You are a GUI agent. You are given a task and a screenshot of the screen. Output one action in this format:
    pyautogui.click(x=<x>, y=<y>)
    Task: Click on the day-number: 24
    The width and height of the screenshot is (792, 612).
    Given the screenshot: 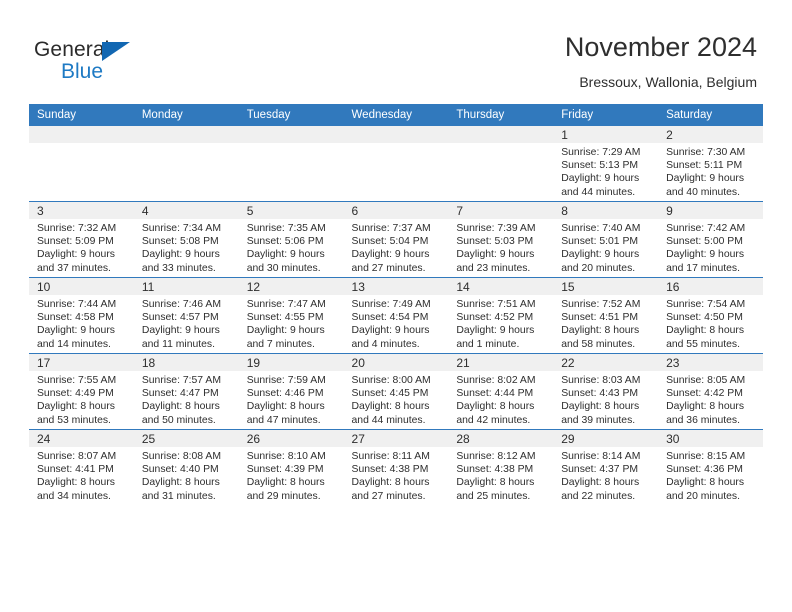 What is the action you would take?
    pyautogui.click(x=81, y=438)
    